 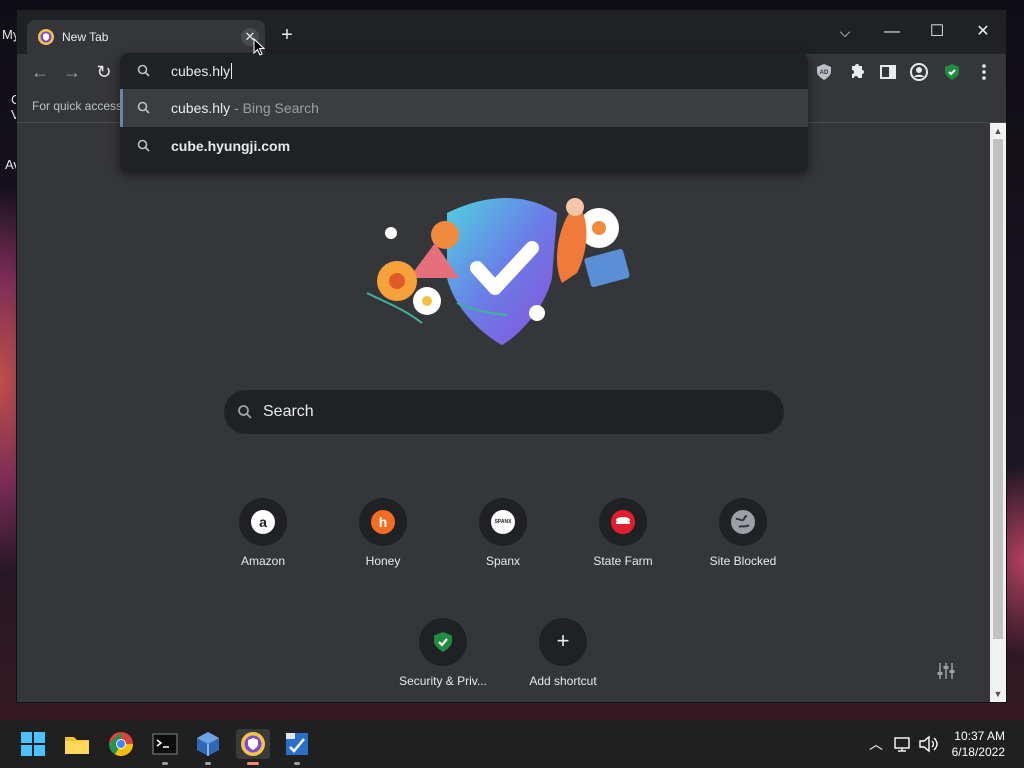 I want to click on virtualbox-icon, so click(x=208, y=744).